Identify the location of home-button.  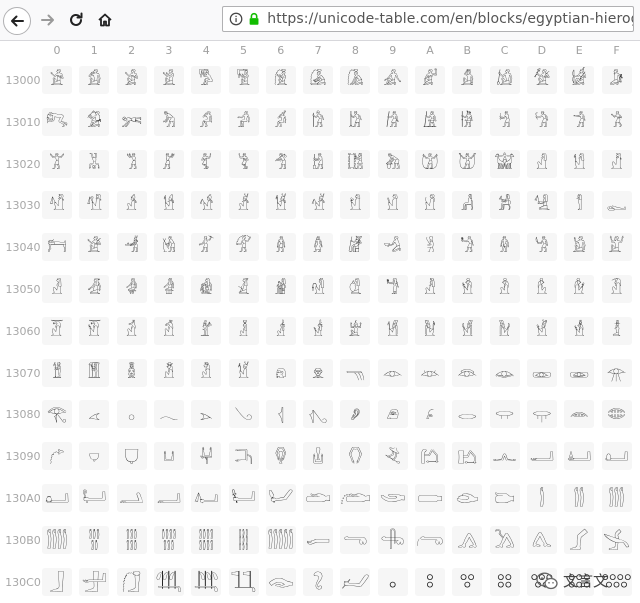
(105, 20).